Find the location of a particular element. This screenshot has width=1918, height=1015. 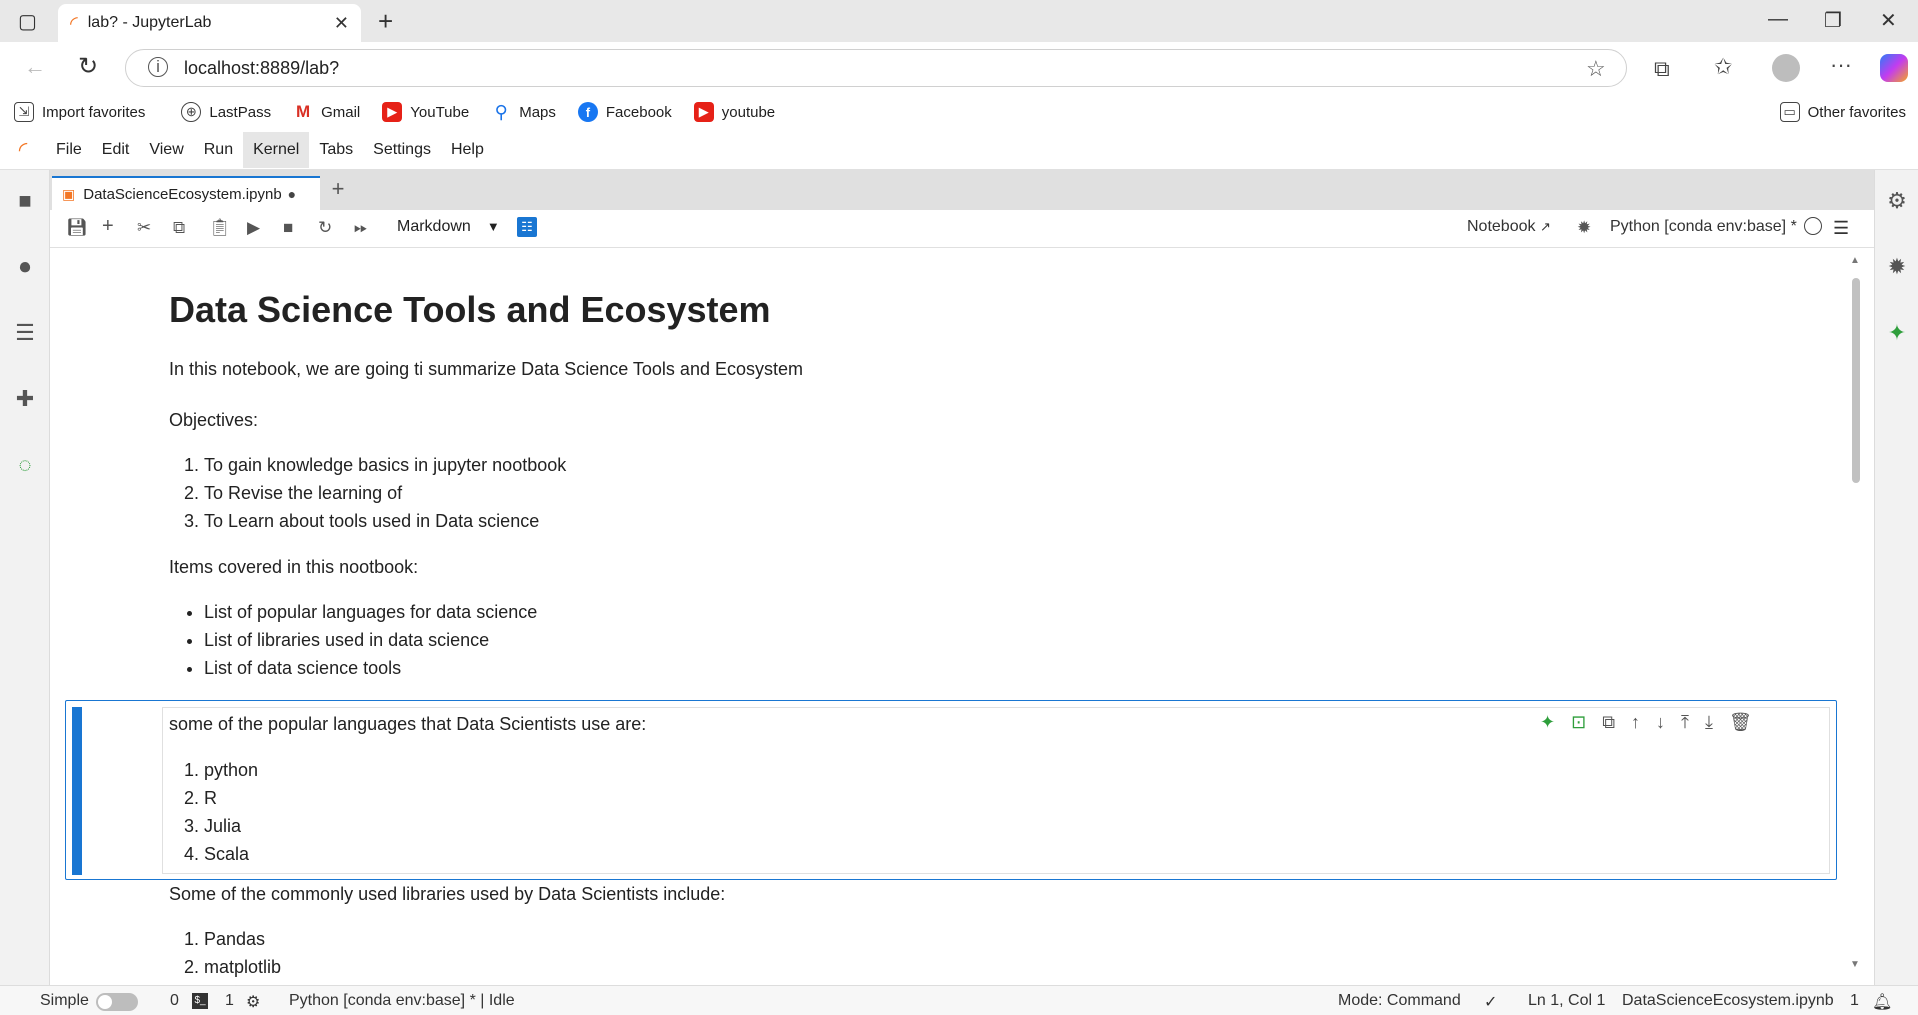

stop-icon: ■ is located at coordinates (288, 228).